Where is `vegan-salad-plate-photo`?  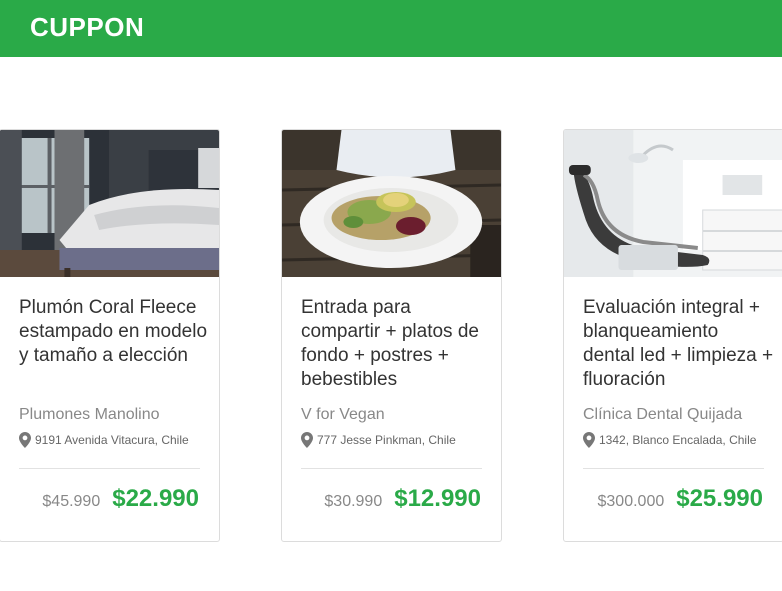
vegan-salad-plate-photo is located at coordinates (391, 203).